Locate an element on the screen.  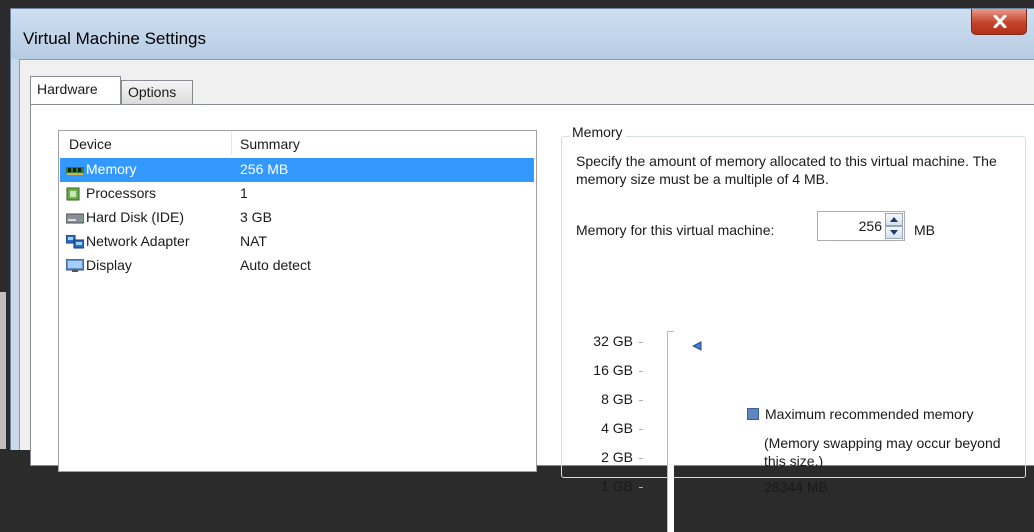
device-row-display: Display Auto detect is located at coordinates (297, 266).